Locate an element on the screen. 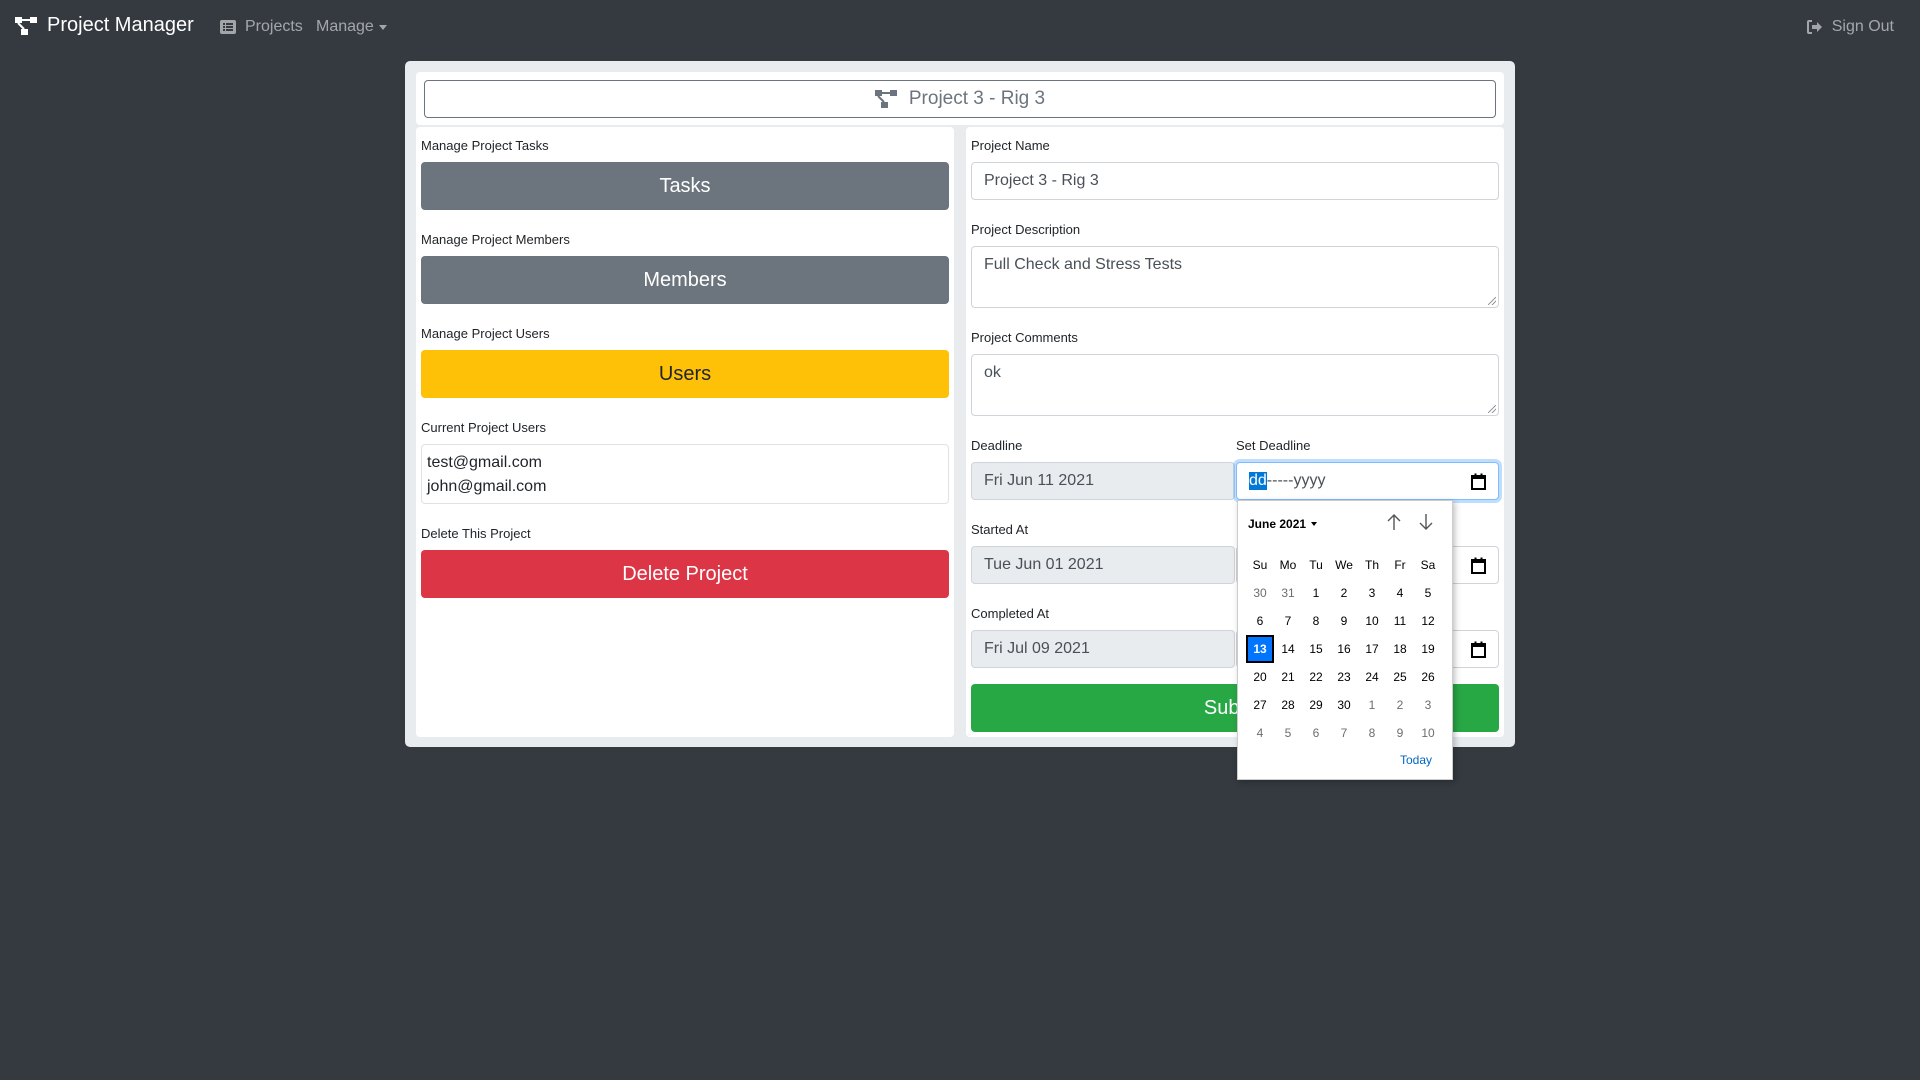 This screenshot has height=1080, width=1920. project-title-box: Project 3 - Rig 3 is located at coordinates (960, 99).